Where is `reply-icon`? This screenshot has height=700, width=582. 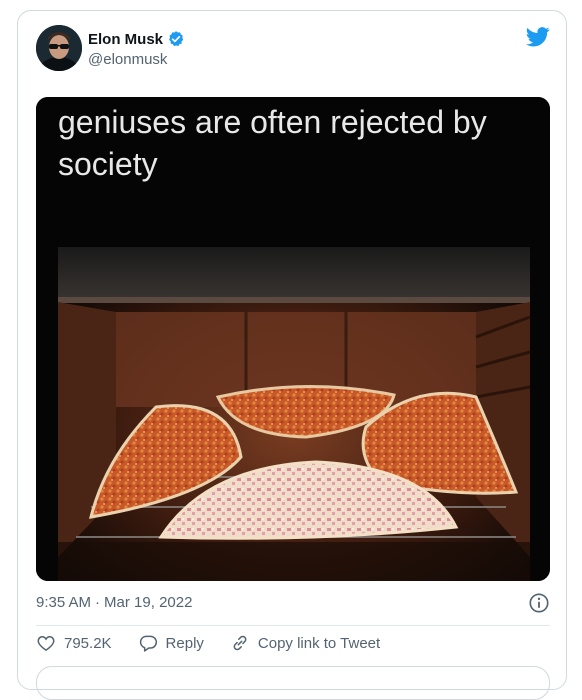 reply-icon is located at coordinates (148, 643).